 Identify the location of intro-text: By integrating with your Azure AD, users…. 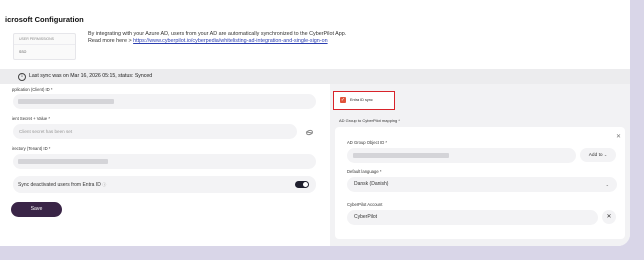
(217, 34).